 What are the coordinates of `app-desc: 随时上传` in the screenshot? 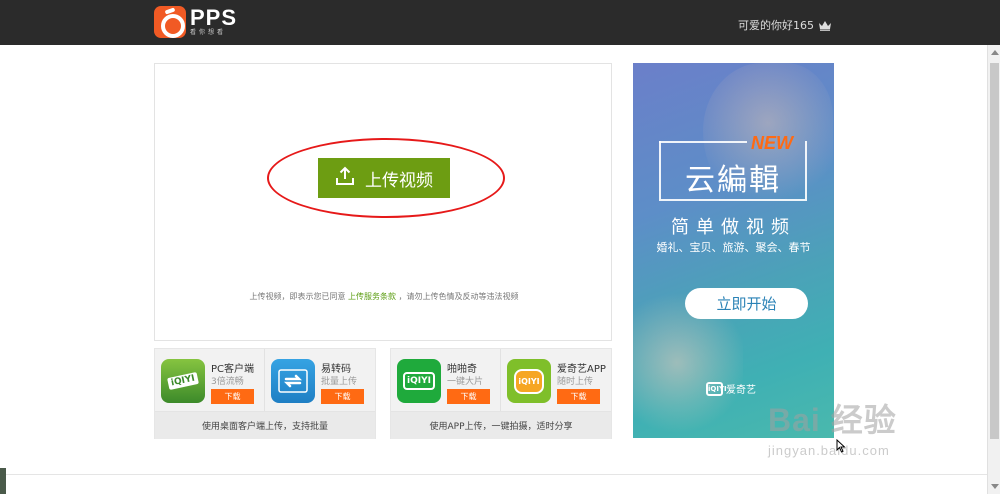 It's located at (575, 382).